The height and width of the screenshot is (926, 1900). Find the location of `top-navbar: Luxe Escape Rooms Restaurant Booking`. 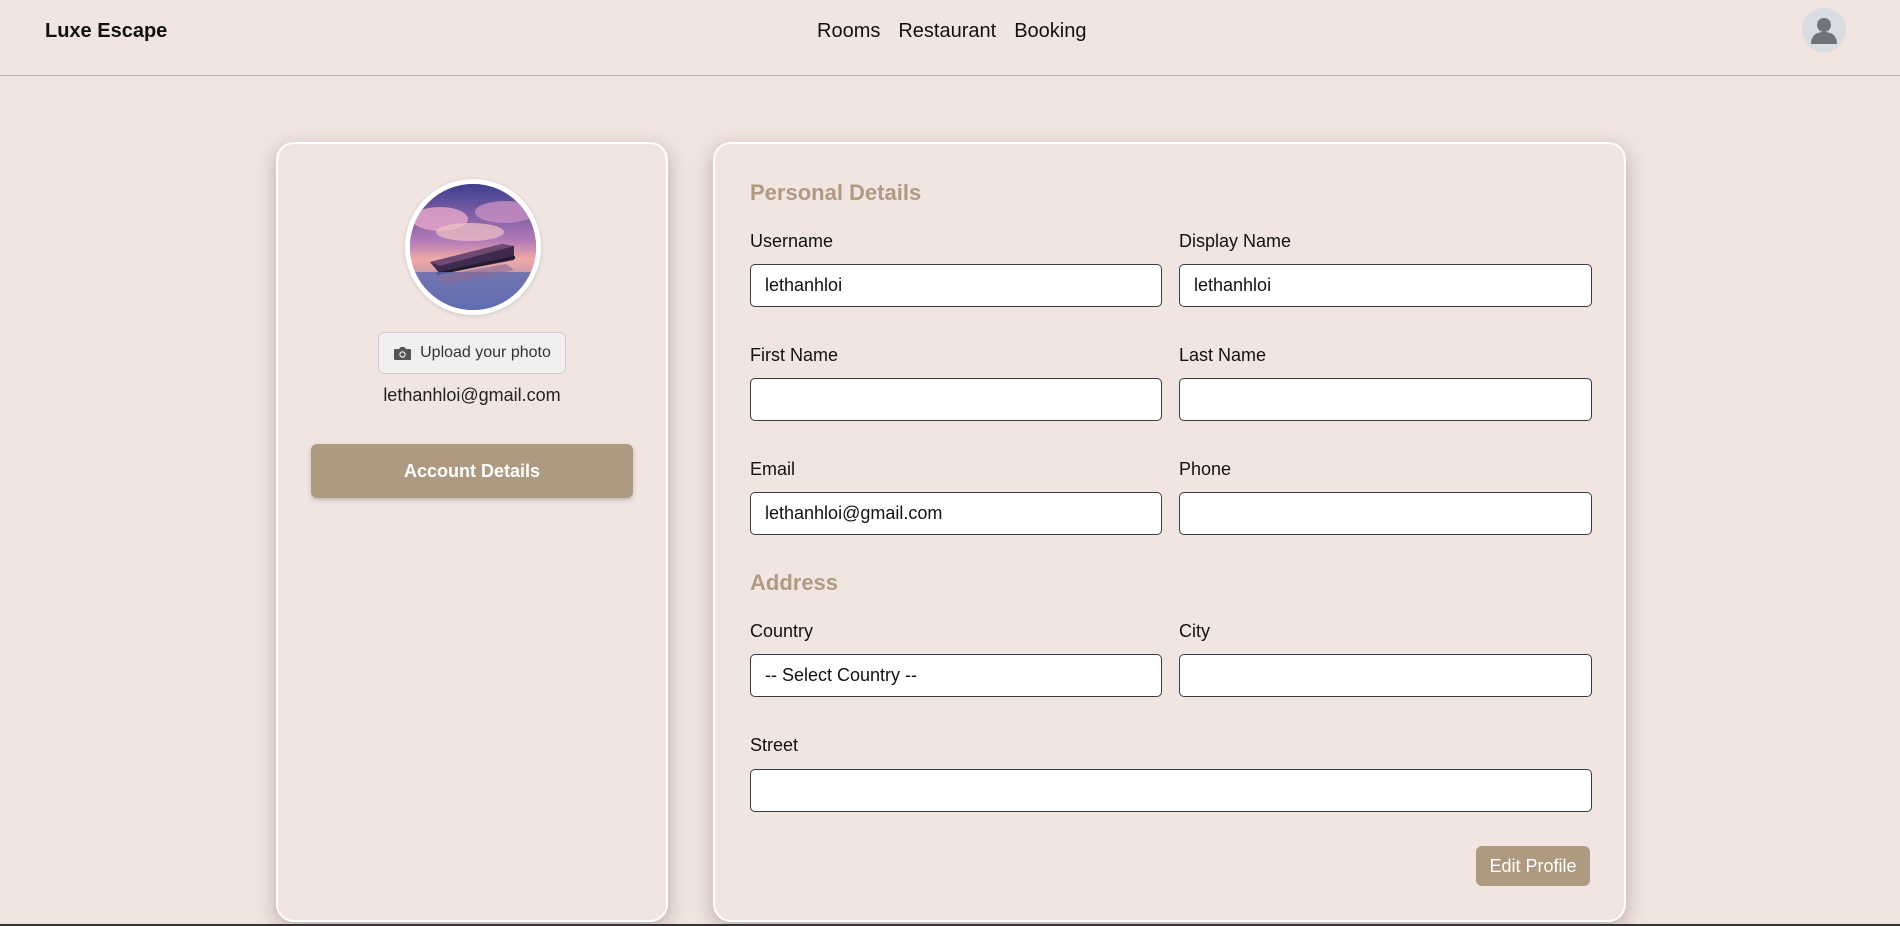

top-navbar: Luxe Escape Rooms Restaurant Booking is located at coordinates (950, 38).